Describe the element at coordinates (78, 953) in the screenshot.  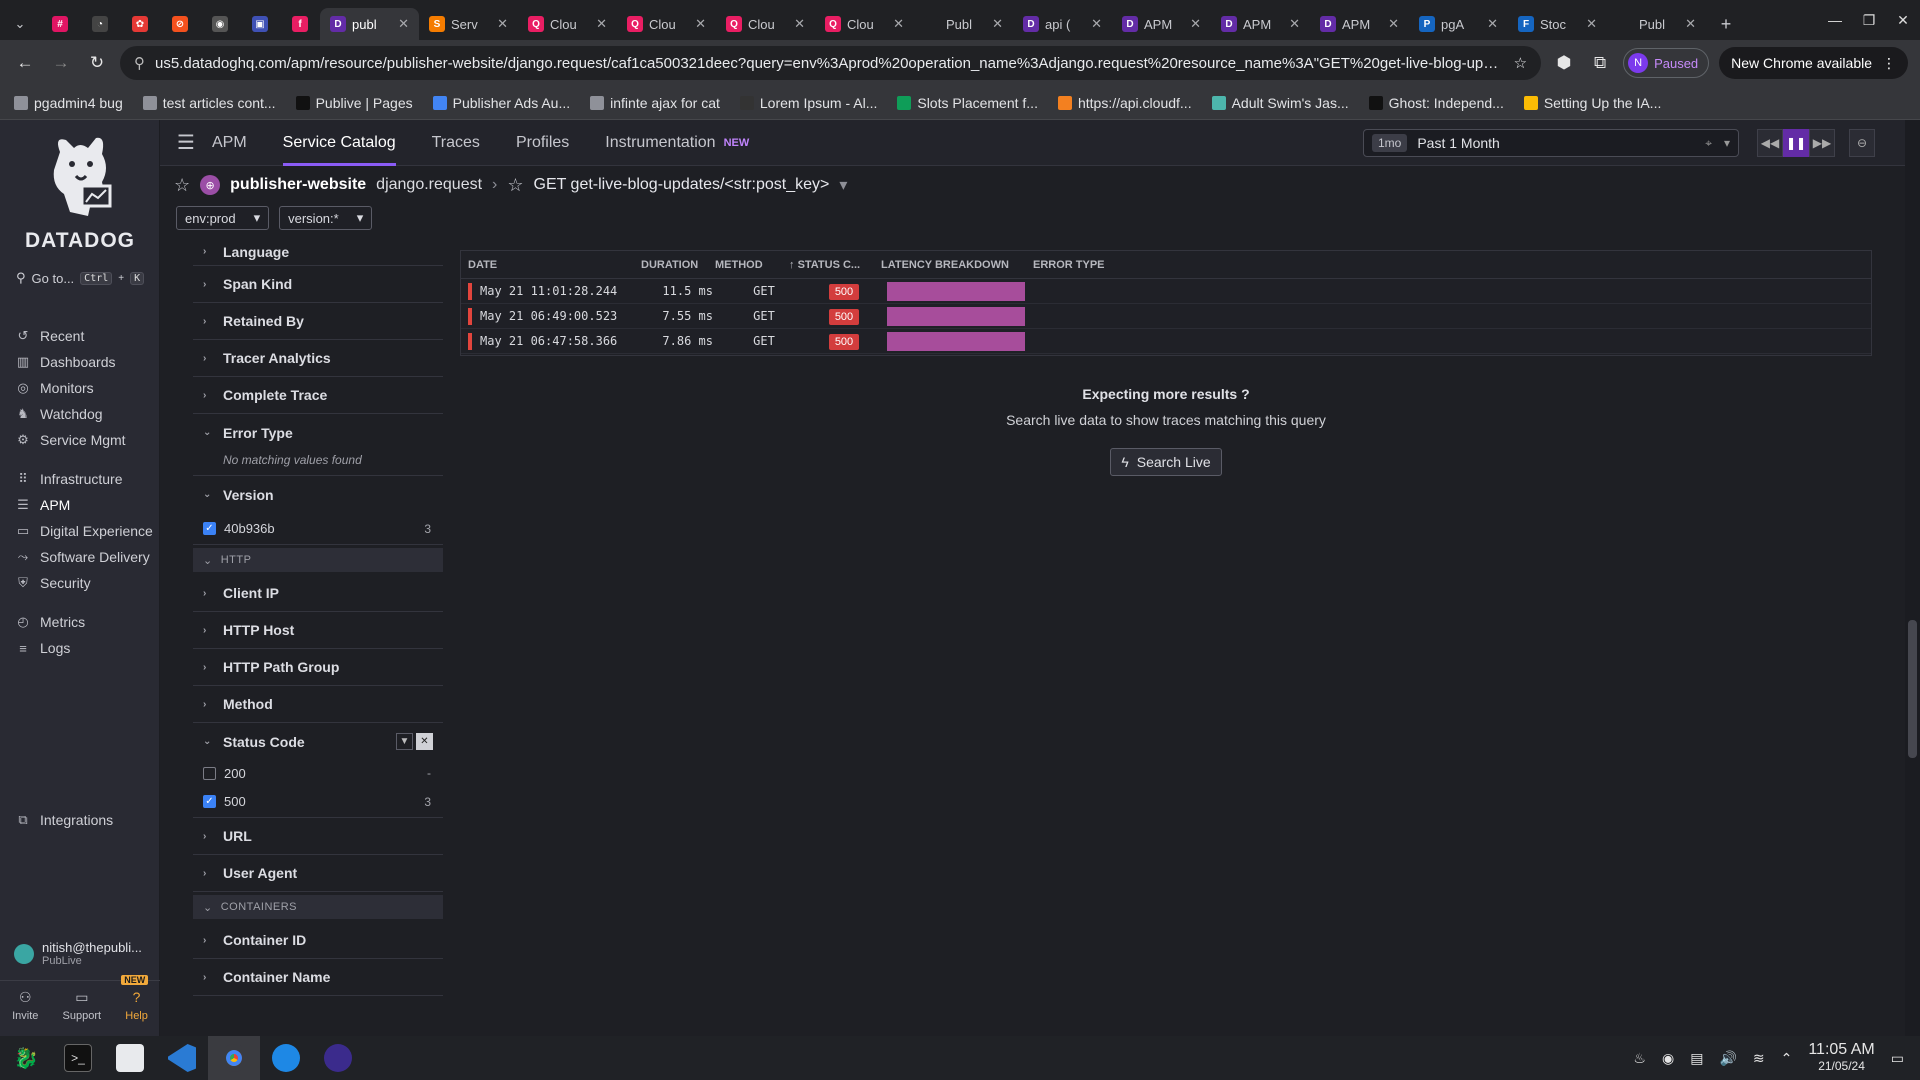
I see `user-menu: nitish@thepubli... PubLive` at that location.